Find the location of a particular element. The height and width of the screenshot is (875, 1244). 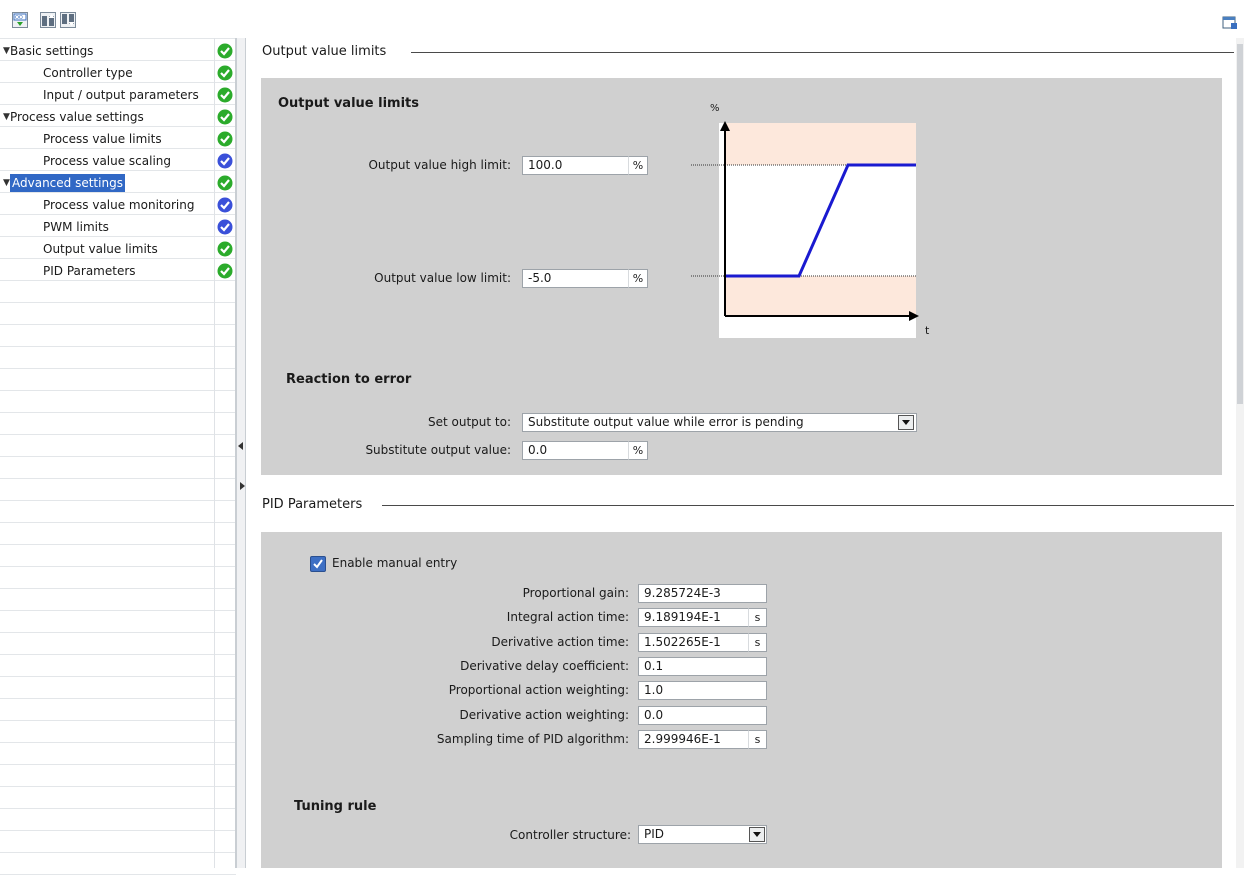

pid-field-input: 0.1 is located at coordinates (702, 666).